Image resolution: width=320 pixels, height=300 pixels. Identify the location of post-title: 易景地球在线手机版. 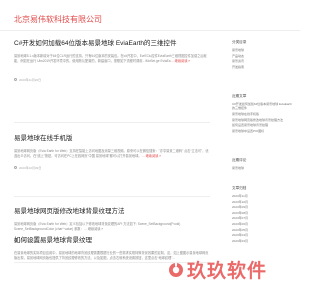
(112, 139).